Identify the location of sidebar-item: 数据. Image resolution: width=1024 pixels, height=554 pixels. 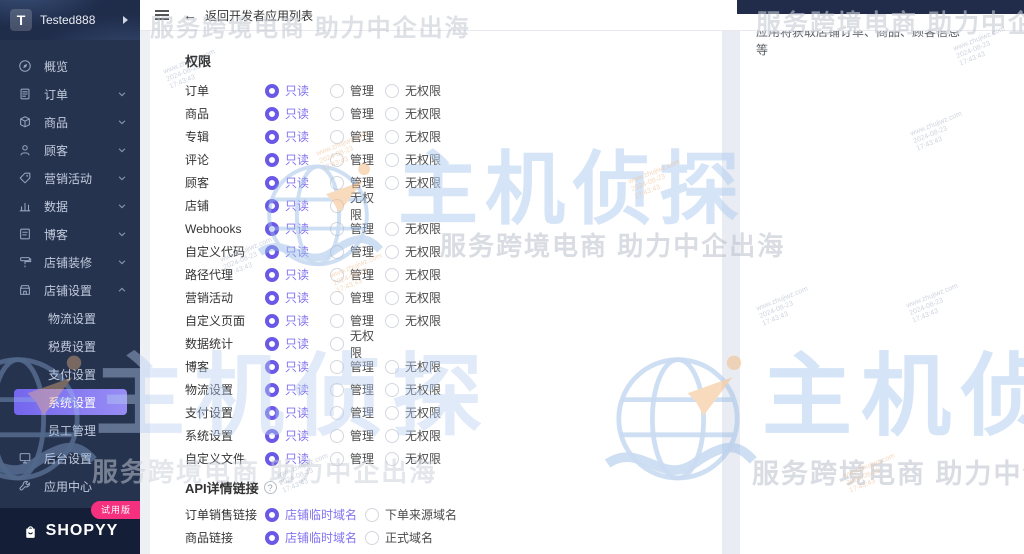
(70, 206).